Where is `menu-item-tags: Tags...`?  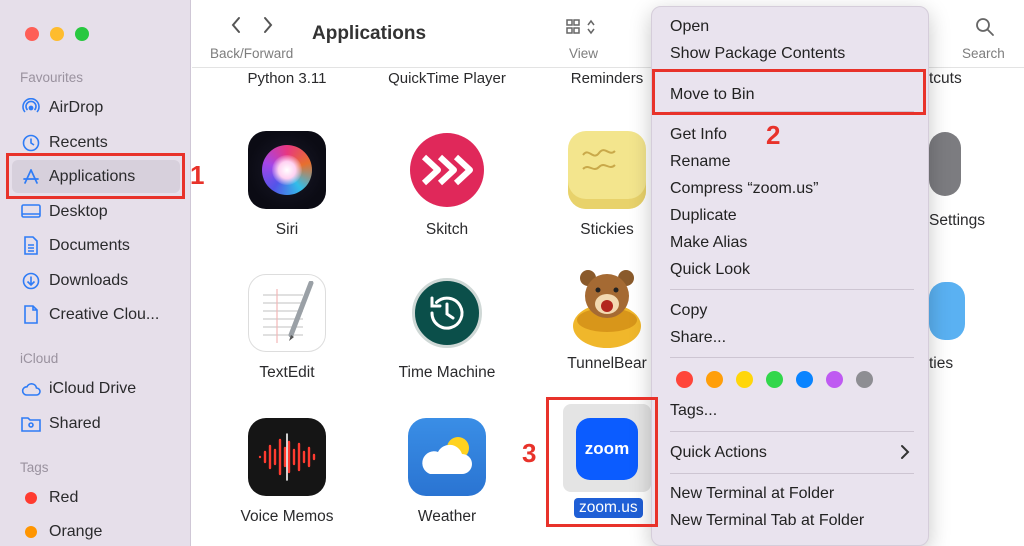 menu-item-tags: Tags... is located at coordinates (693, 411).